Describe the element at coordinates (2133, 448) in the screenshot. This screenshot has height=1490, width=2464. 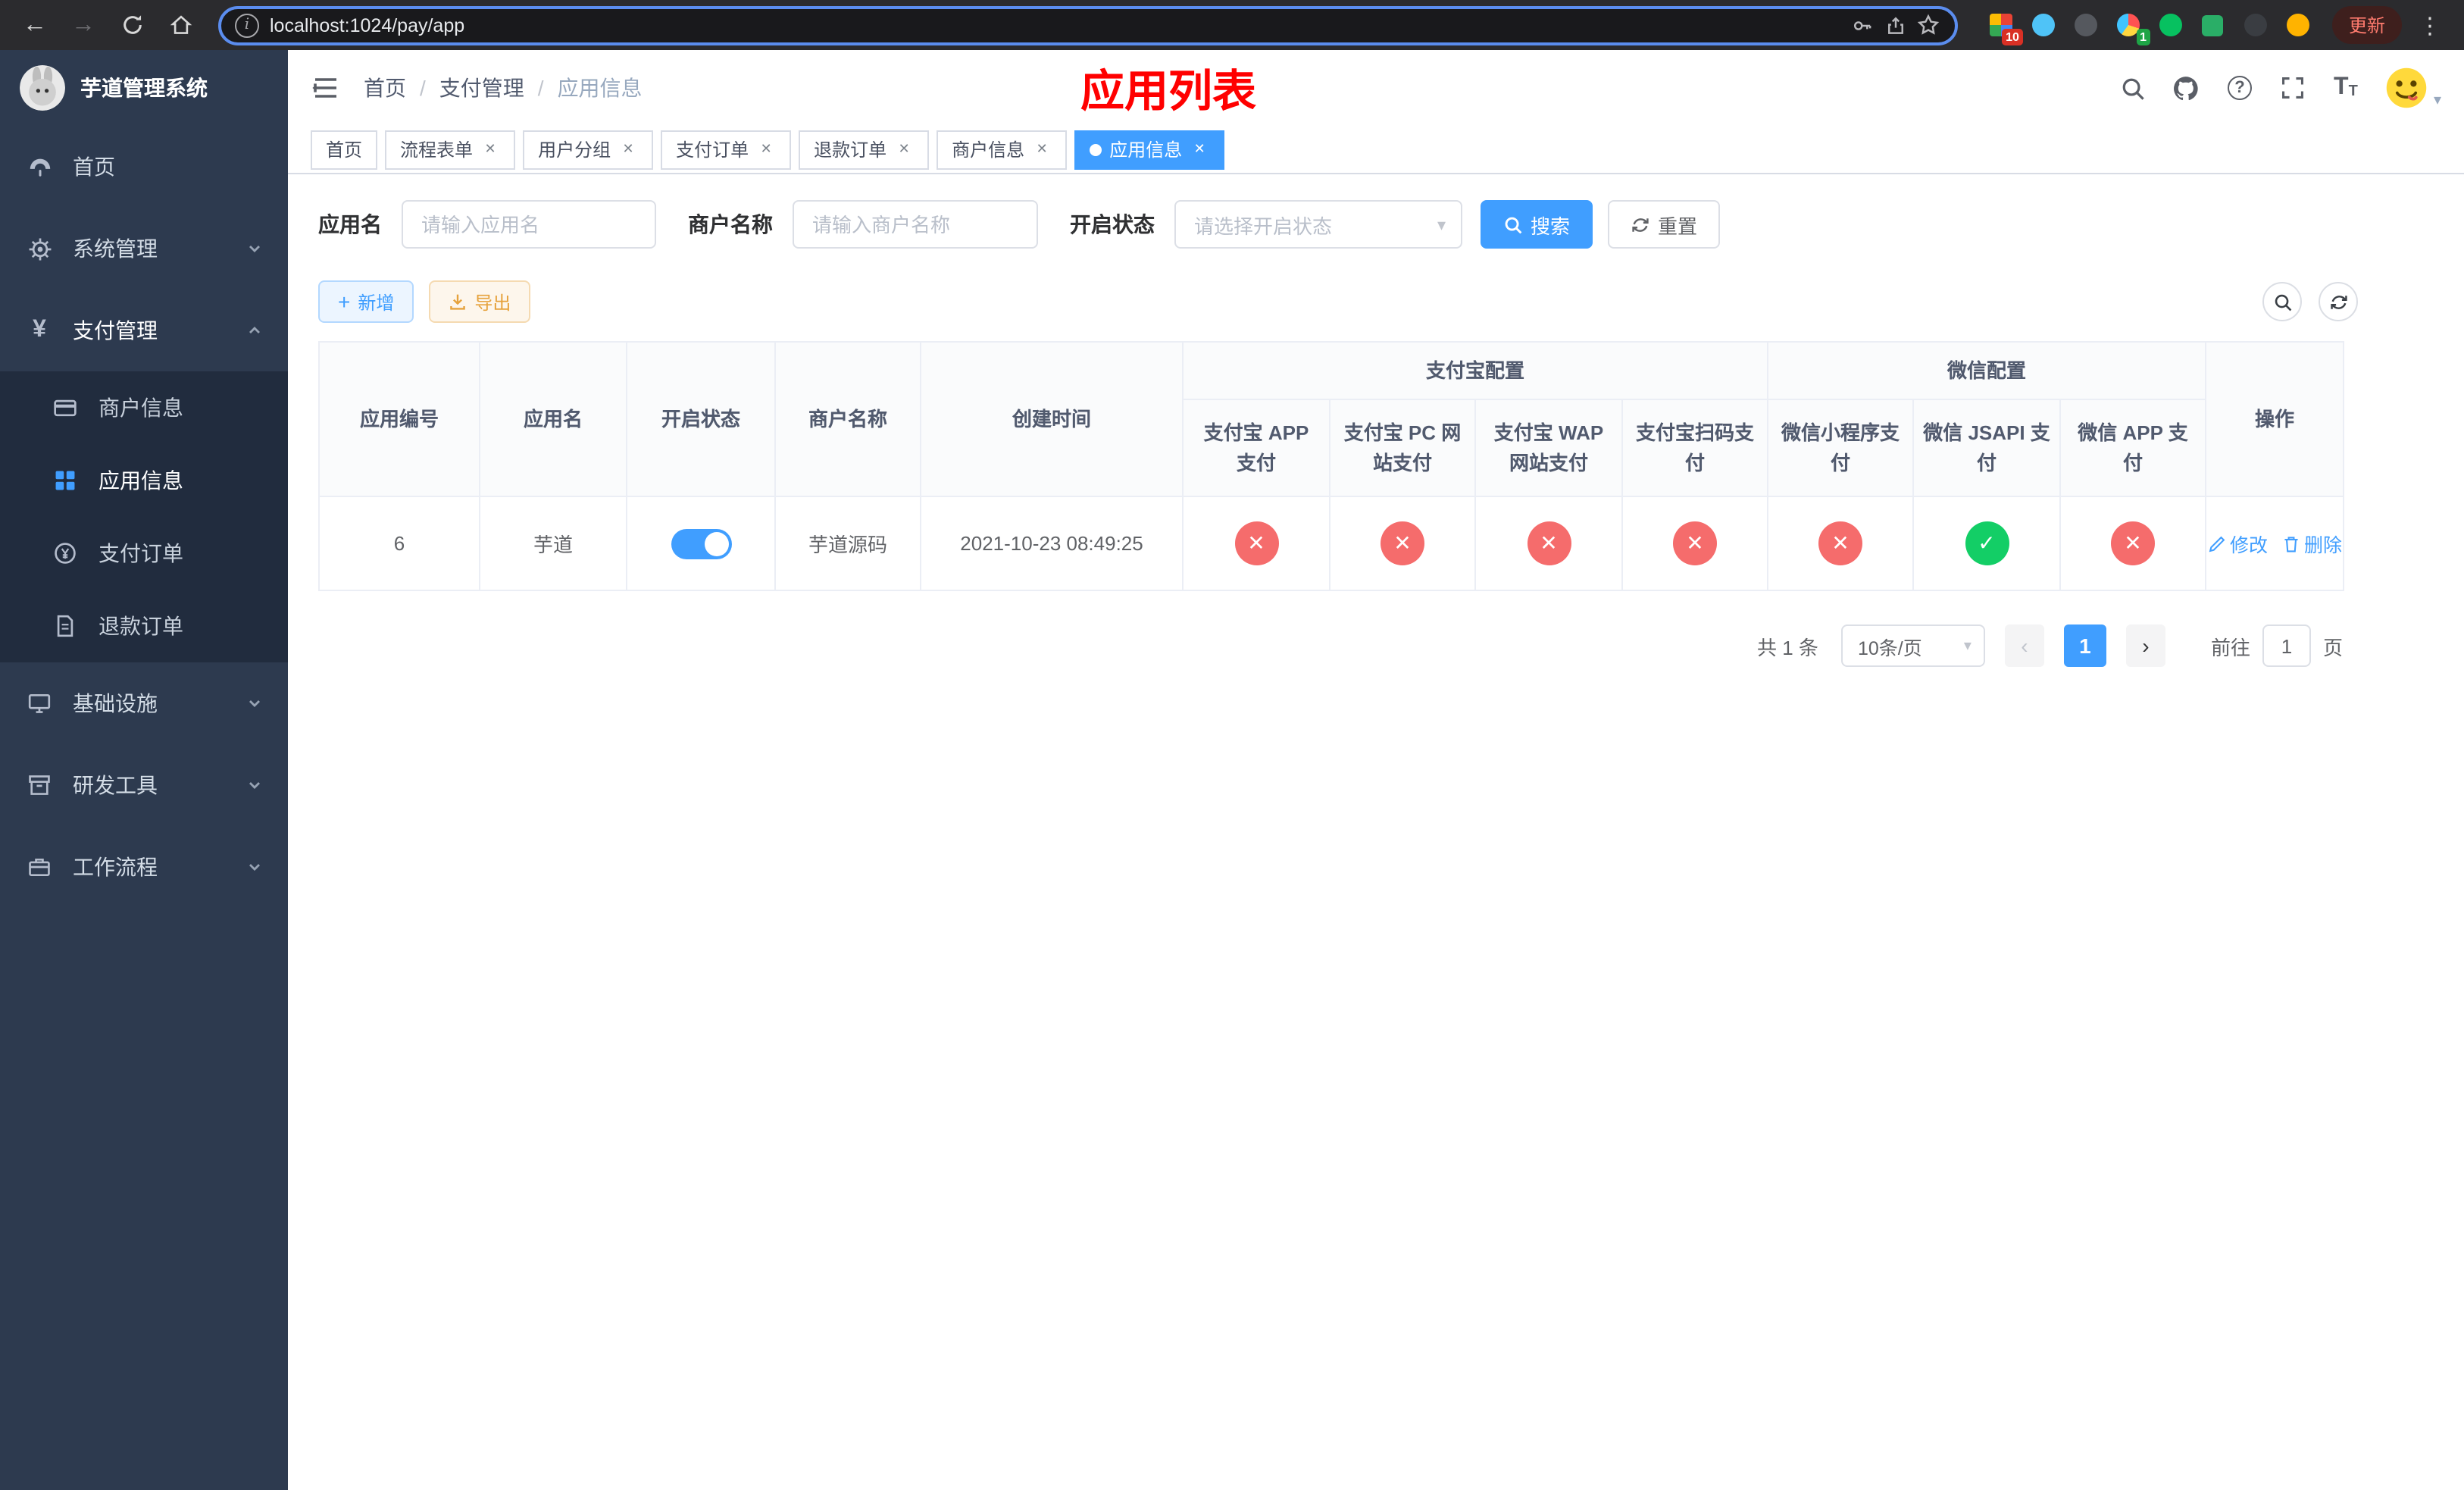
I see `col-wechat-app: 微信 APP 支付` at that location.